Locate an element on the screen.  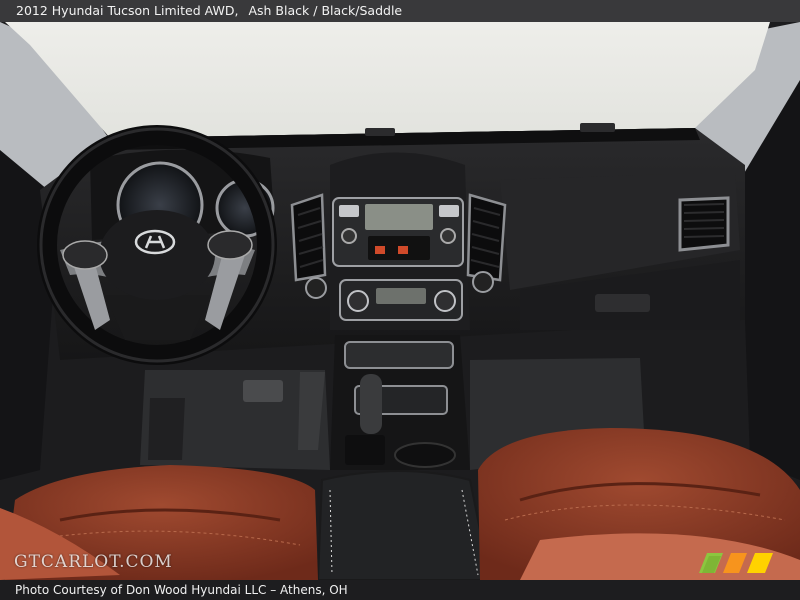
watermark-text: GTCARLOT.COM is located at coordinates (93, 562).